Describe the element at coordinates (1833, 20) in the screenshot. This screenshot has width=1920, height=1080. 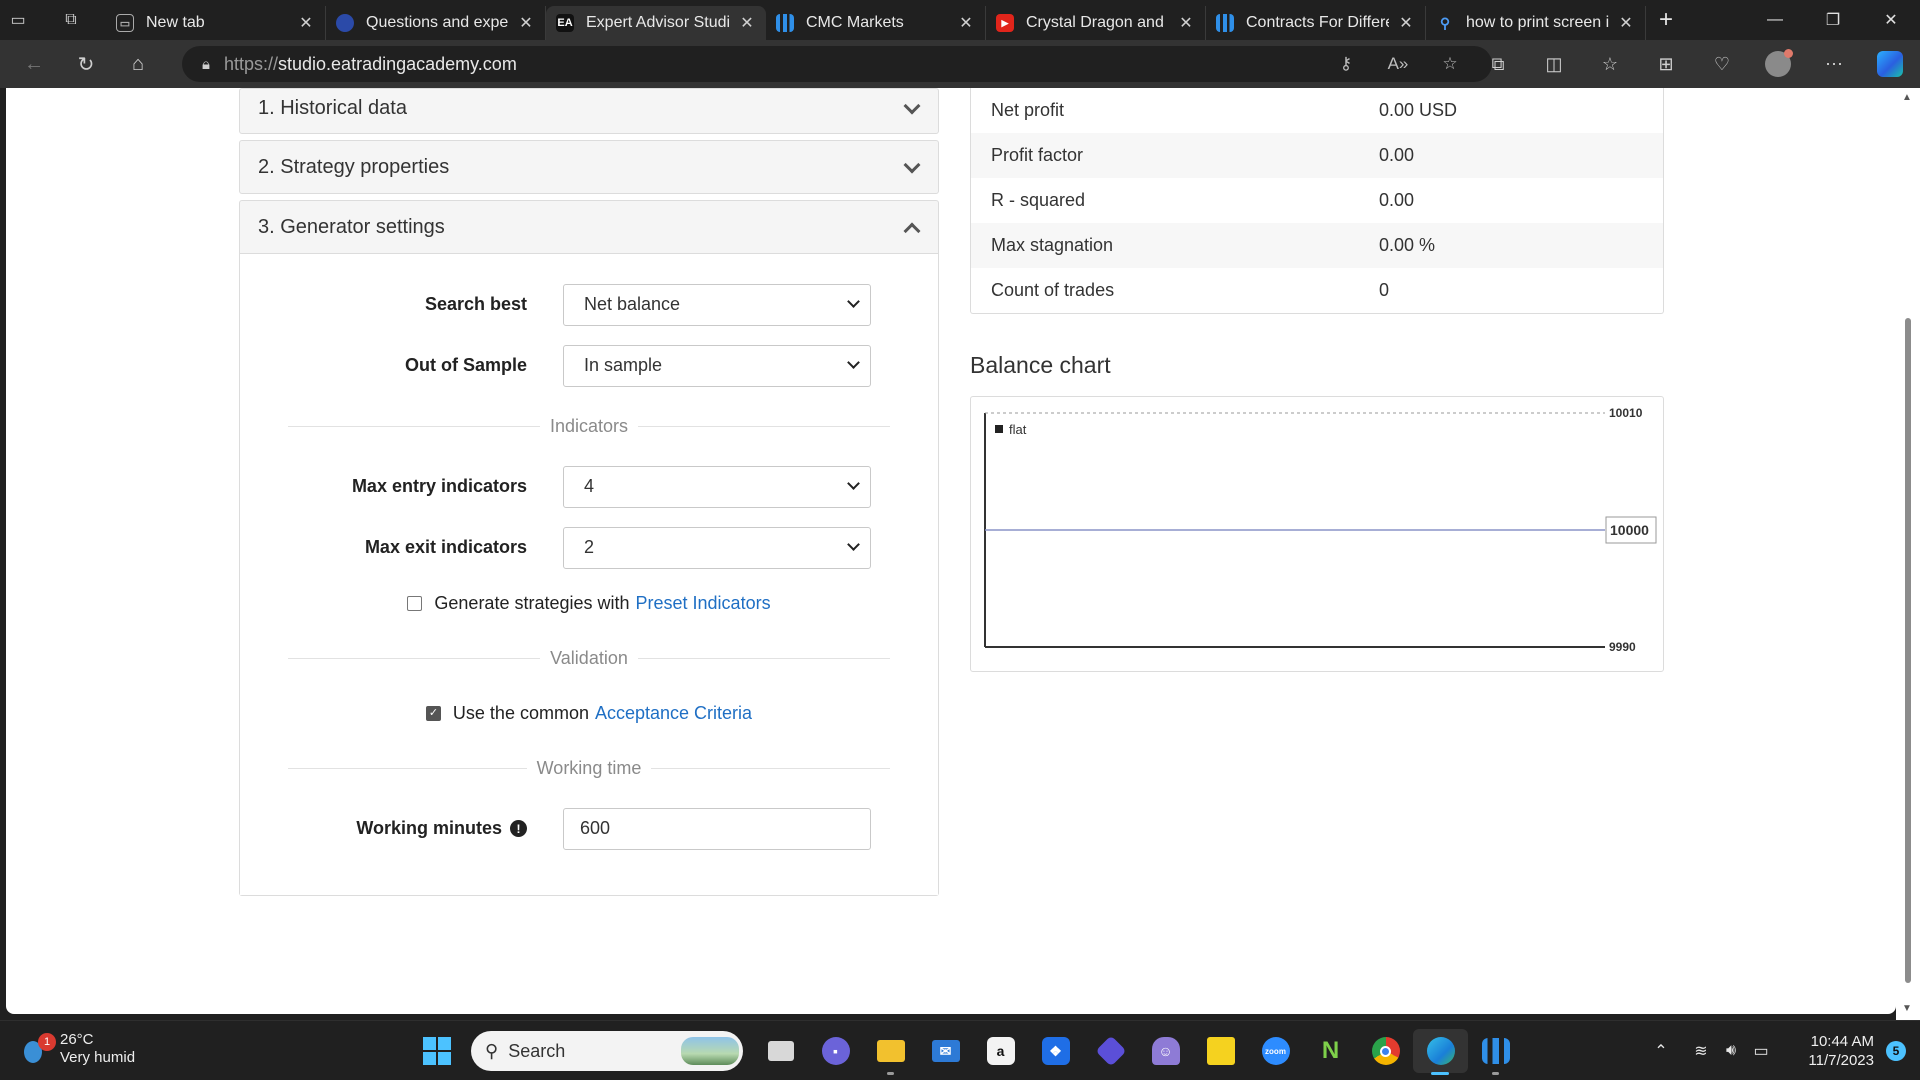
I see `restore-icon: ❐` at that location.